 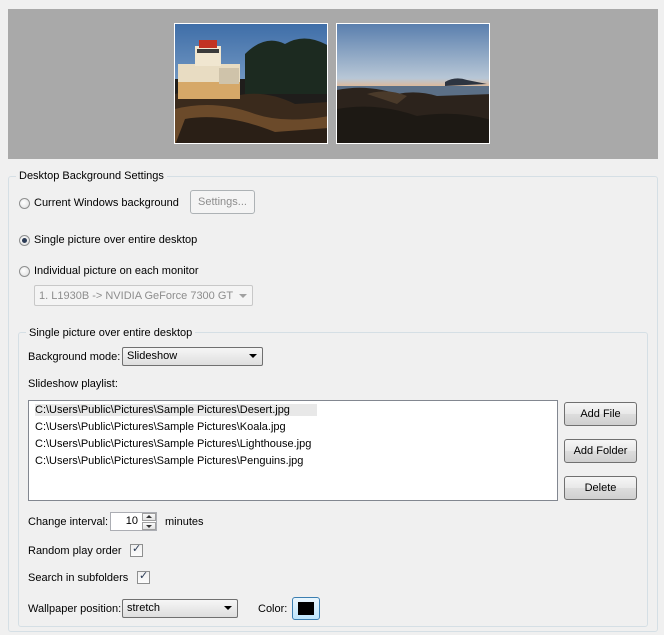 I want to click on random-play-order-label: Random play order, so click(x=75, y=551).